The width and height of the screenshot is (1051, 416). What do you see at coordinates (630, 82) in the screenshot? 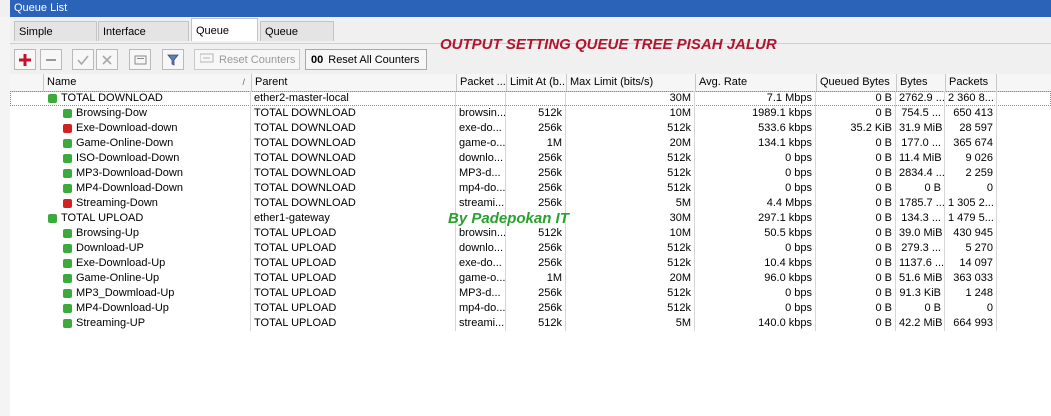
I see `column-header-max-limit: Max Limit (bits/s)` at bounding box center [630, 82].